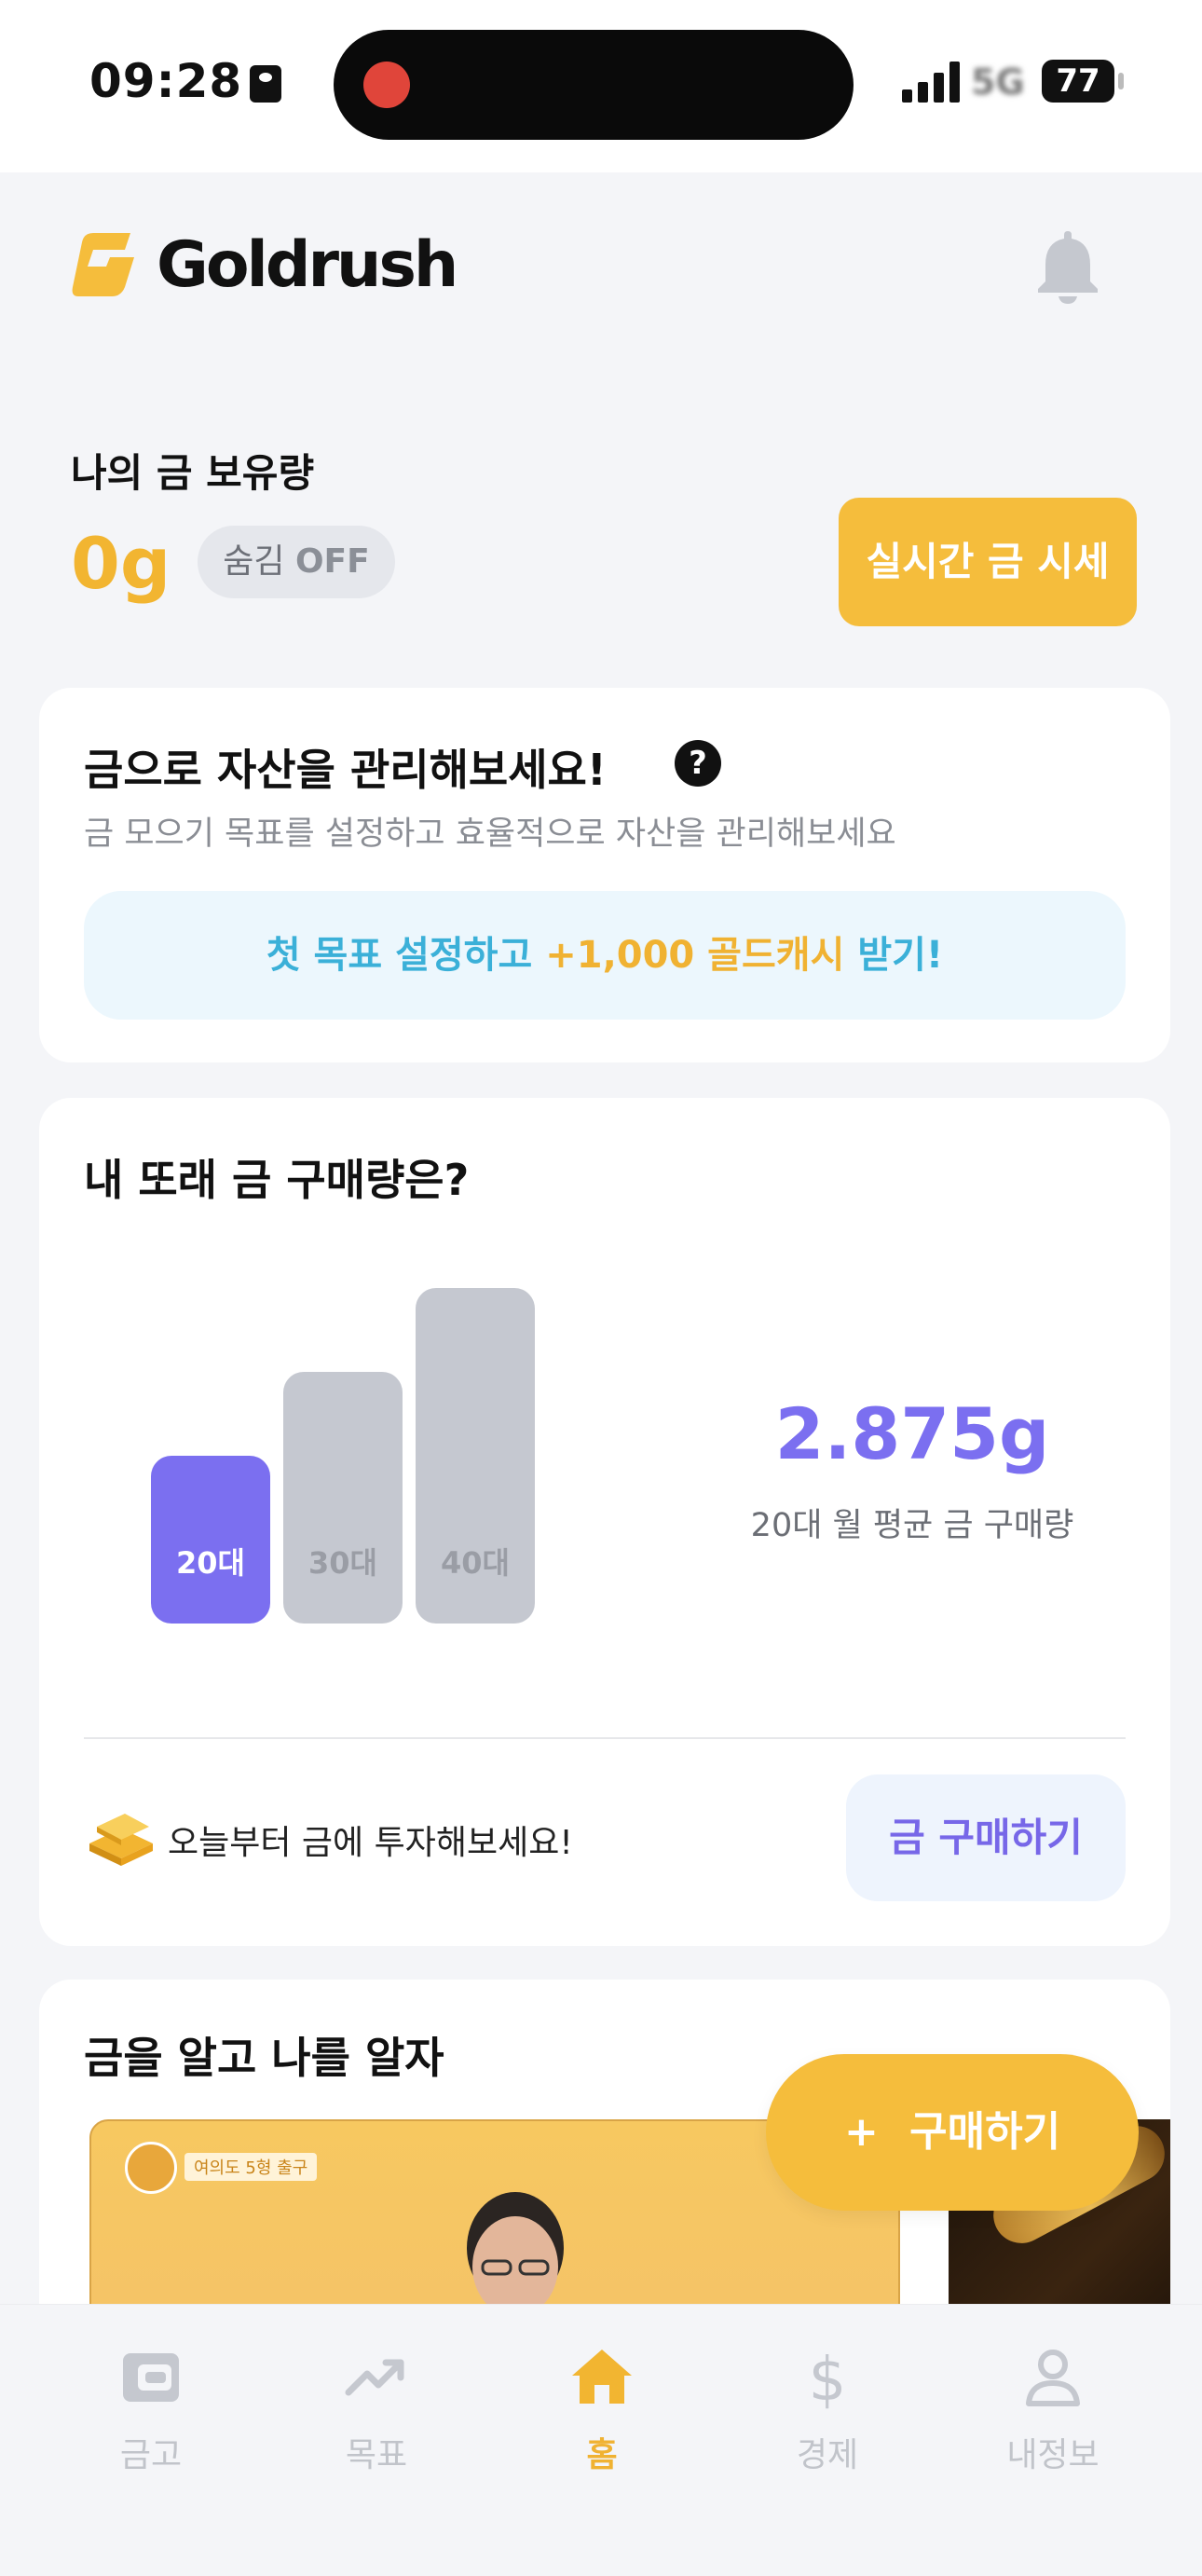 The image size is (1202, 2576). Describe the element at coordinates (1083, 81) in the screenshot. I see `battery-icon: 77` at that location.